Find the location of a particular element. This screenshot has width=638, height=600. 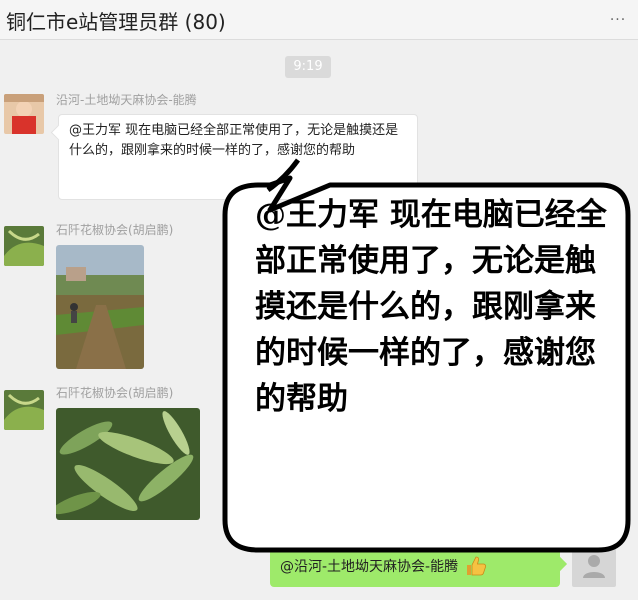

my-message-text: @沿河-土地坳天麻协会-能腾 is located at coordinates (369, 567).